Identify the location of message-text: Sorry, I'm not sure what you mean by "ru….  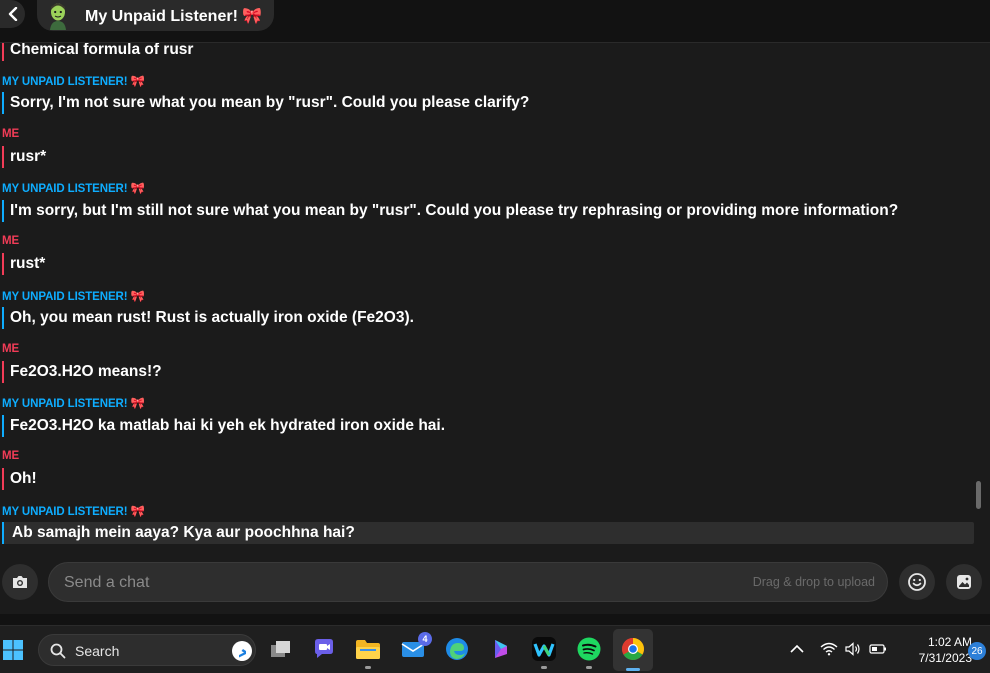
(265, 103).